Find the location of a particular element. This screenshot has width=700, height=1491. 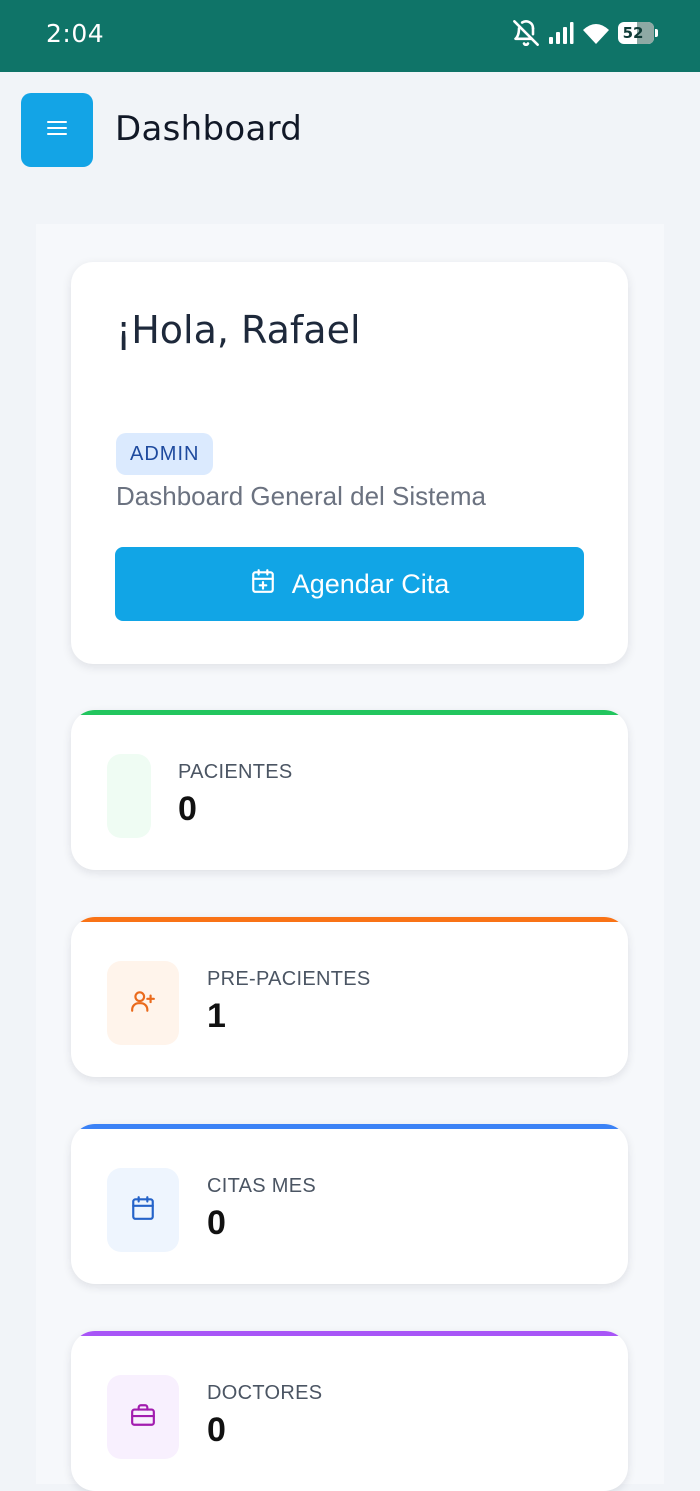

stat-label: DOCTORES is located at coordinates (265, 1393).